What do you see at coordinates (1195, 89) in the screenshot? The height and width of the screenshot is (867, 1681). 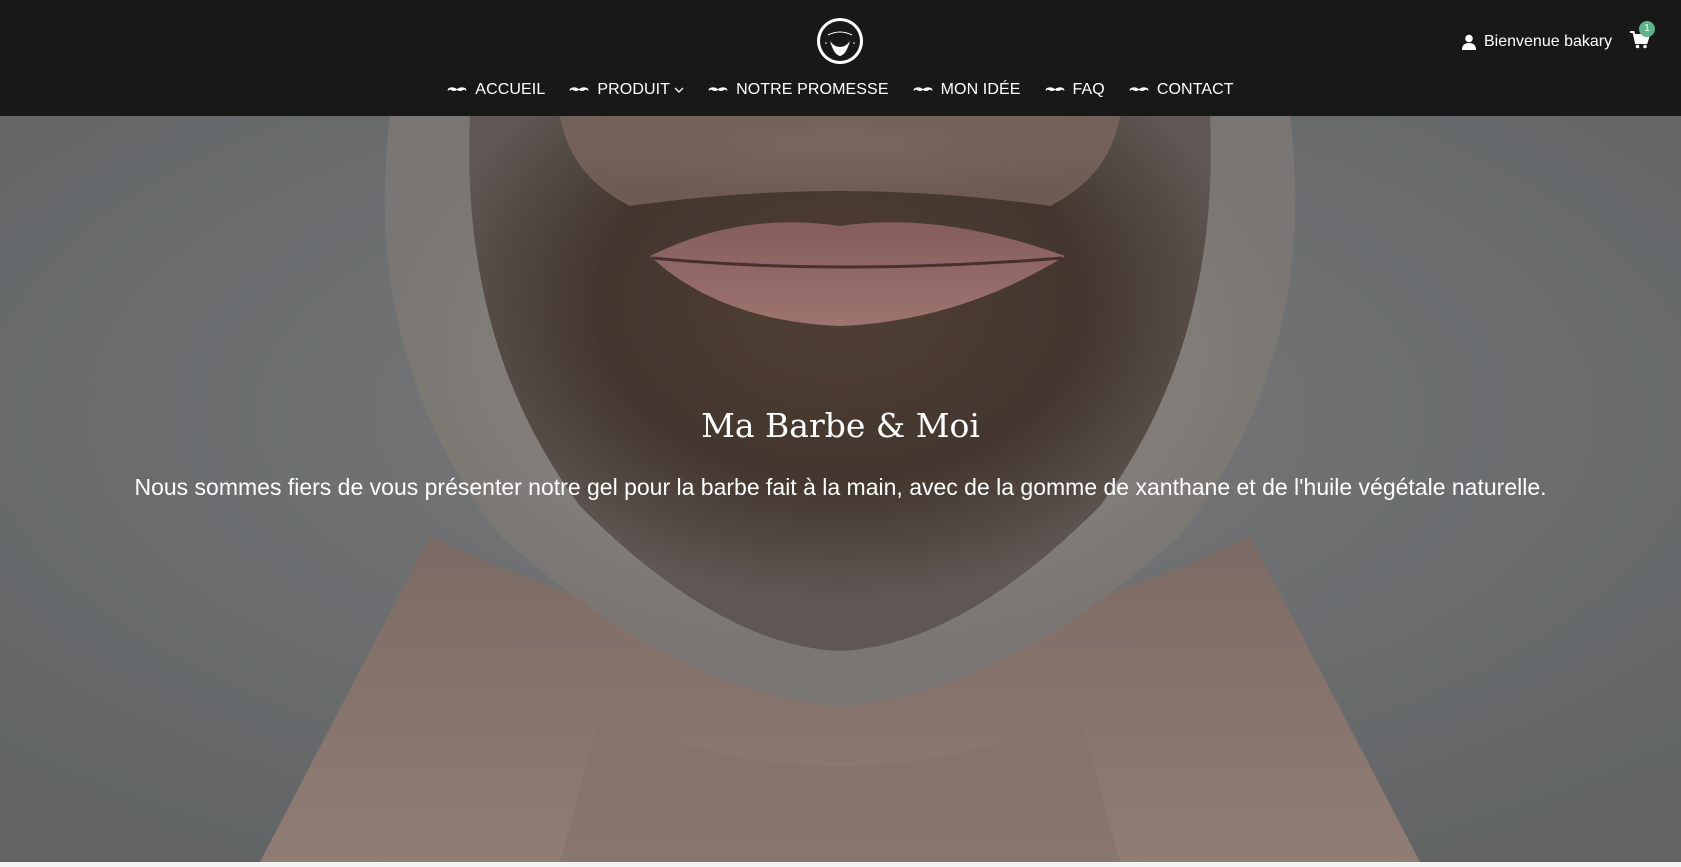 I see `nav-label: CONTACT` at bounding box center [1195, 89].